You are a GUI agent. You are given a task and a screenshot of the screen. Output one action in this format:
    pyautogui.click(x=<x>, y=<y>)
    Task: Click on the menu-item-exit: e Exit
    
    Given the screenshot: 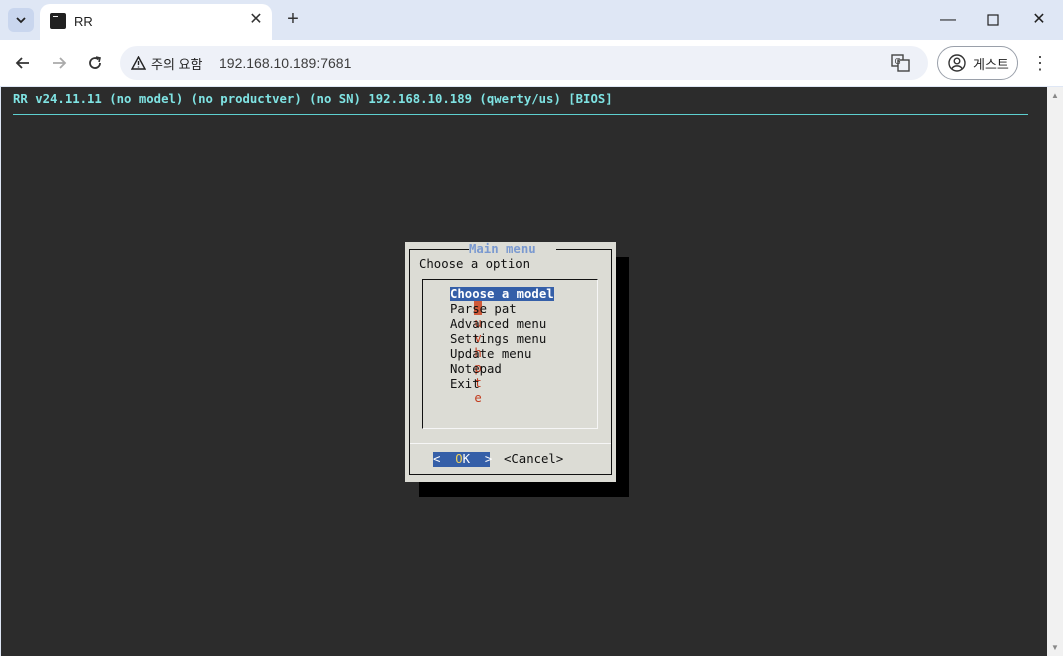 What is the action you would take?
    pyautogui.click(x=456, y=391)
    